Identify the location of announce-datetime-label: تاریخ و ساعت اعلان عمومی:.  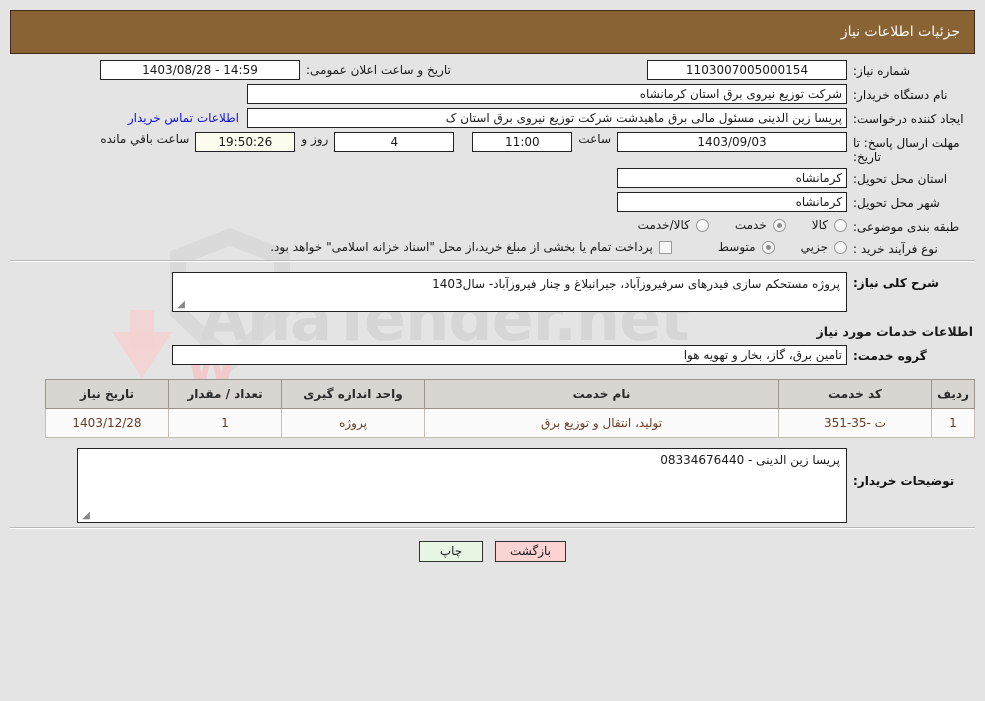
(378, 70).